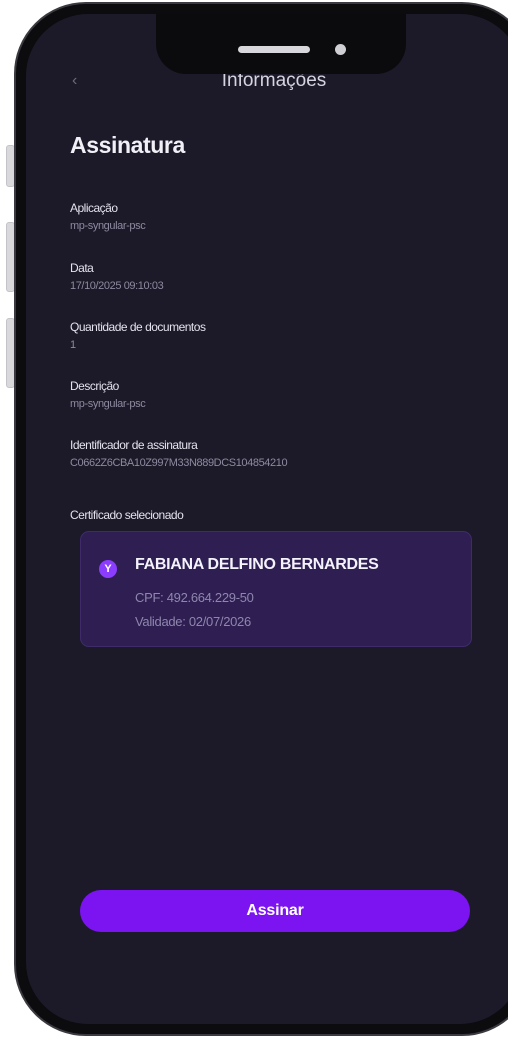 Image resolution: width=508 pixels, height=1038 pixels. Describe the element at coordinates (179, 463) in the screenshot. I see `field-value: C0662Z6CBA10Z997M33N889DCS104854210` at that location.